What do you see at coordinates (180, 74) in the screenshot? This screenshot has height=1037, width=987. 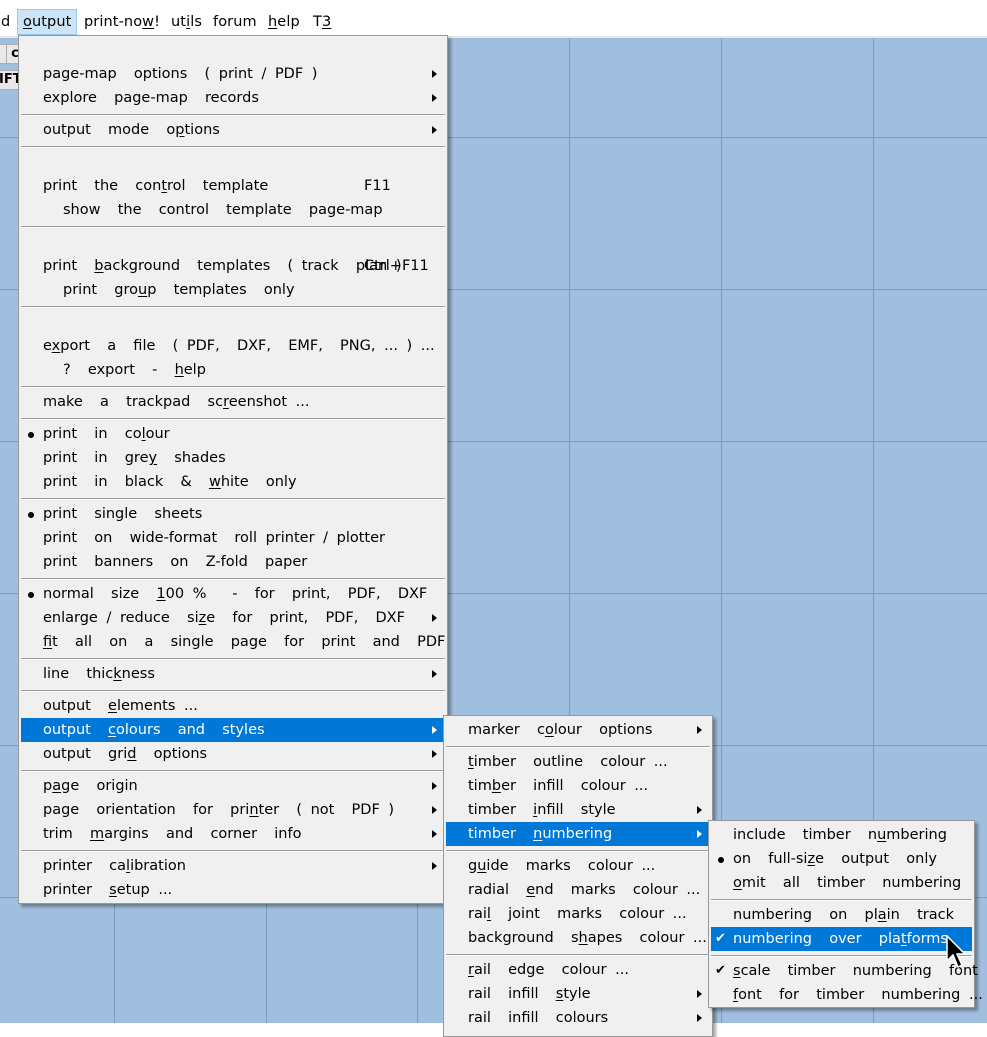 I see `label: page-map options ( print / PDF )` at bounding box center [180, 74].